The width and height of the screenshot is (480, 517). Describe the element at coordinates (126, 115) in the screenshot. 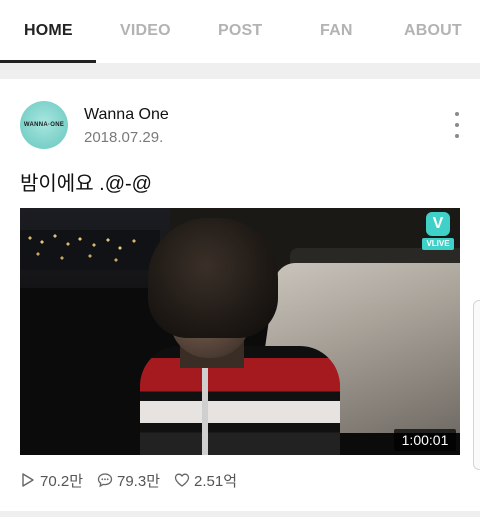

I see `post-author: Wanna One` at that location.